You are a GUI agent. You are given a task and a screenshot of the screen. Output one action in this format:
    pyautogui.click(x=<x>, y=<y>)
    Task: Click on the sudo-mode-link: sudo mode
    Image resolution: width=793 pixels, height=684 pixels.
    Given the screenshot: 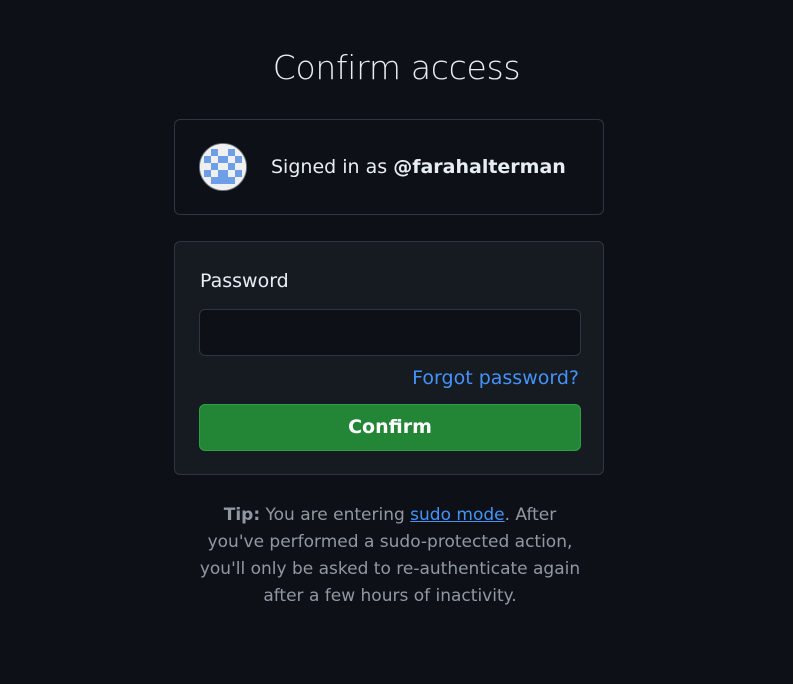 What is the action you would take?
    pyautogui.click(x=457, y=515)
    